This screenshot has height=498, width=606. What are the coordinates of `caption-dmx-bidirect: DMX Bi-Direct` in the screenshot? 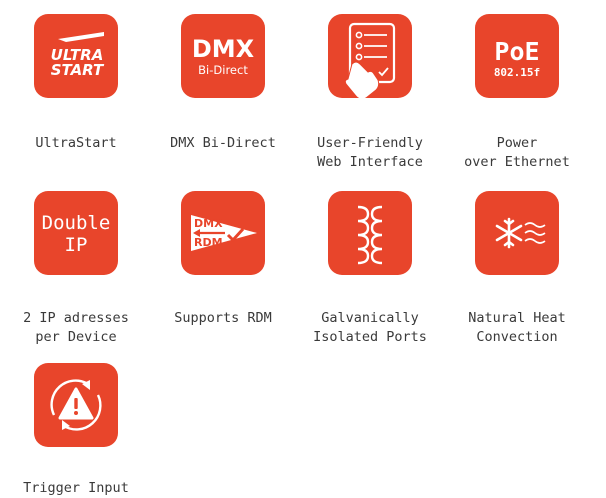 It's located at (223, 143).